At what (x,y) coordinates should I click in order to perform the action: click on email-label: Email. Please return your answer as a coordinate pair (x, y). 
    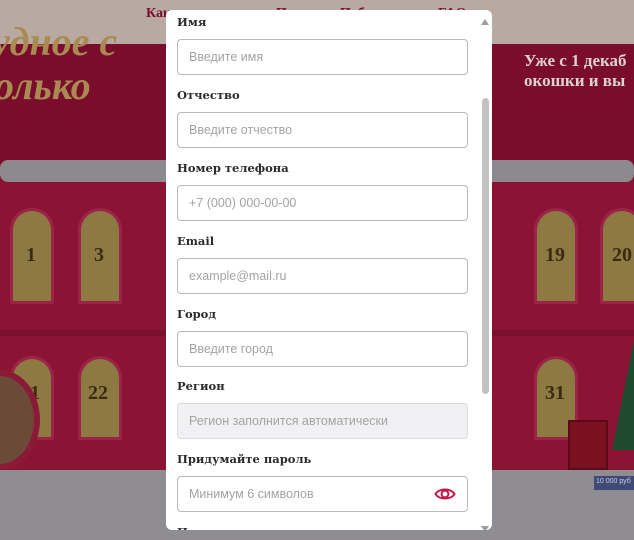
    Looking at the image, I should click on (196, 241).